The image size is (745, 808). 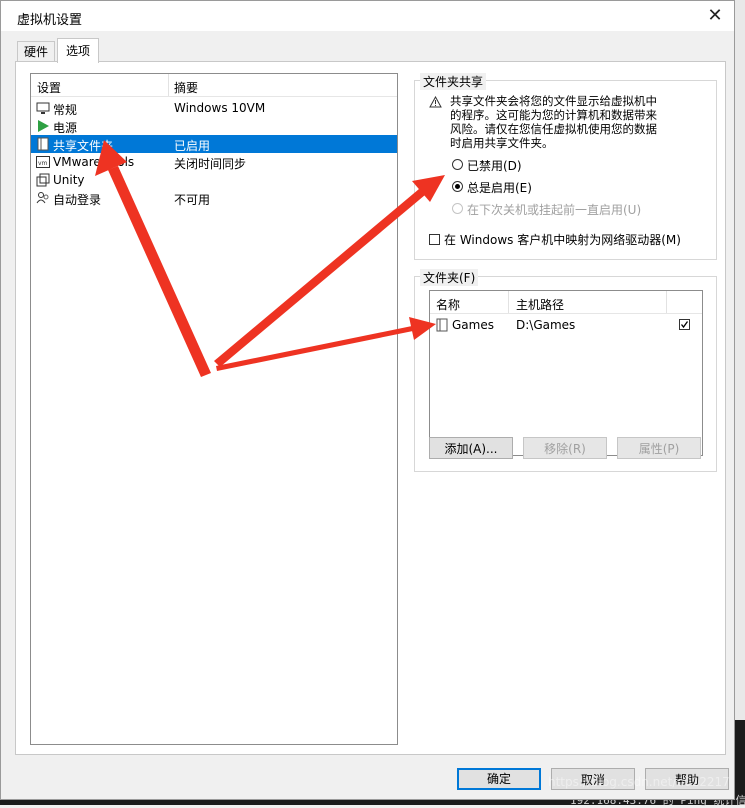 What do you see at coordinates (435, 102) in the screenshot?
I see `warning-icon` at bounding box center [435, 102].